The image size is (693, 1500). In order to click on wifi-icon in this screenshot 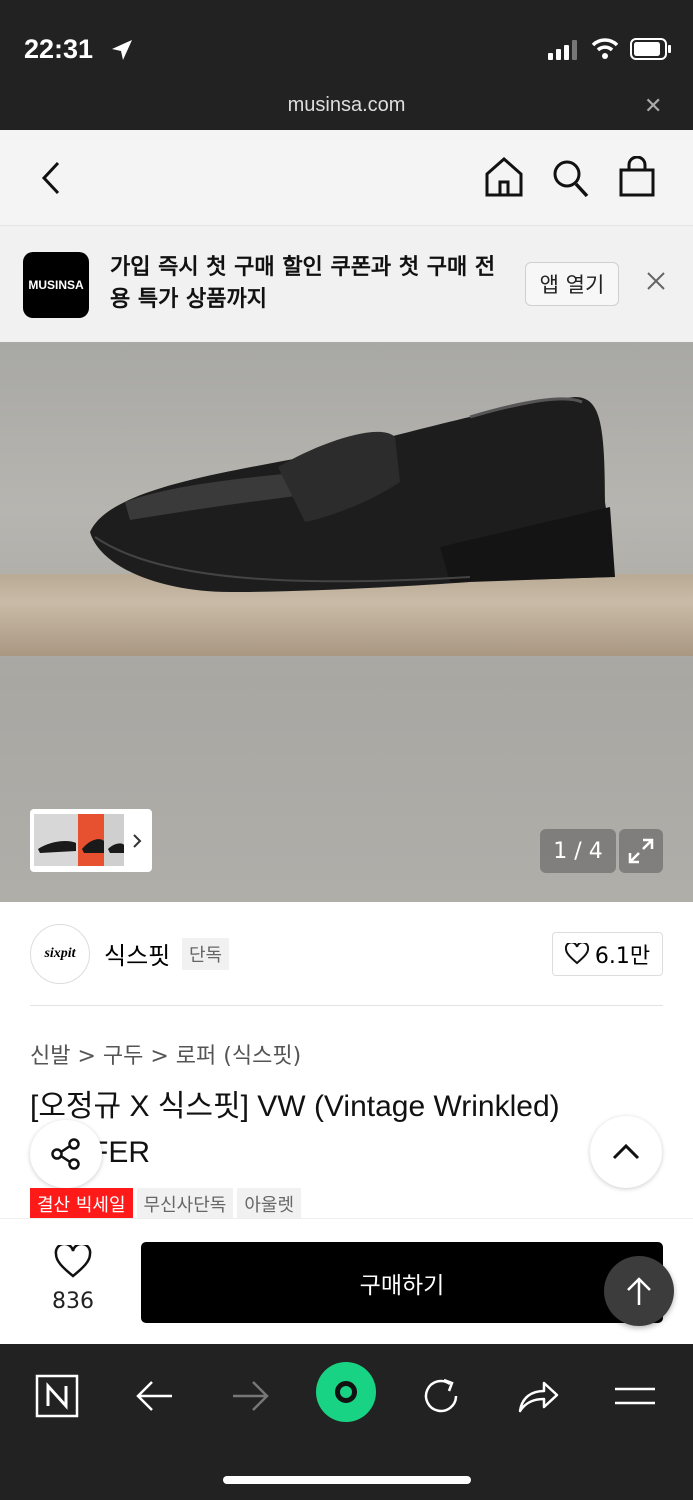, I will do `click(605, 48)`.